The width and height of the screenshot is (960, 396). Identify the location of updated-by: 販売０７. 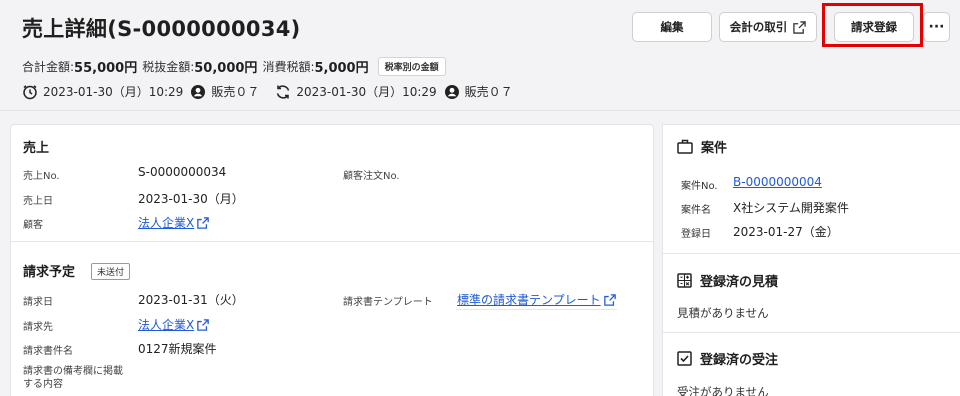
(488, 92).